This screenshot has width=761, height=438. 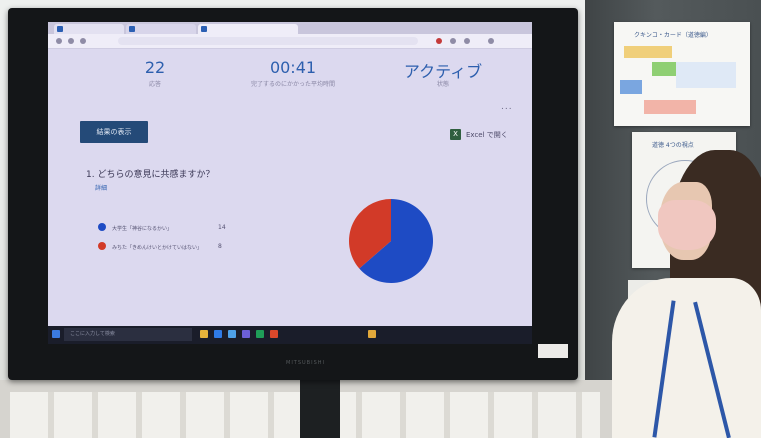 I want to click on browser-tab-active, so click(x=248, y=29).